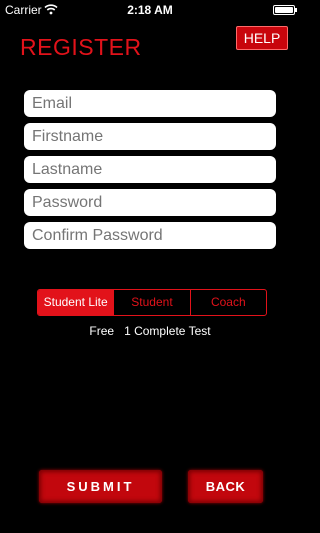  What do you see at coordinates (150, 235) in the screenshot?
I see `confirm-password-field` at bounding box center [150, 235].